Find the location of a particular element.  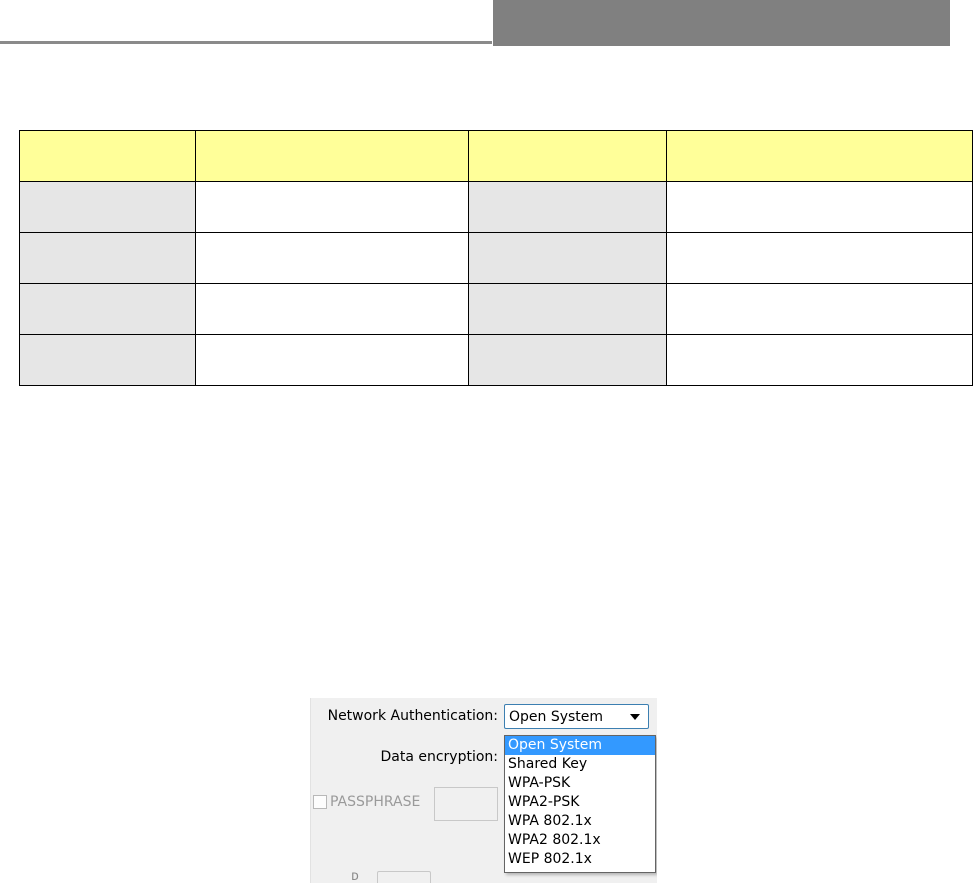

network-authentication-value: Open System is located at coordinates (556, 717).